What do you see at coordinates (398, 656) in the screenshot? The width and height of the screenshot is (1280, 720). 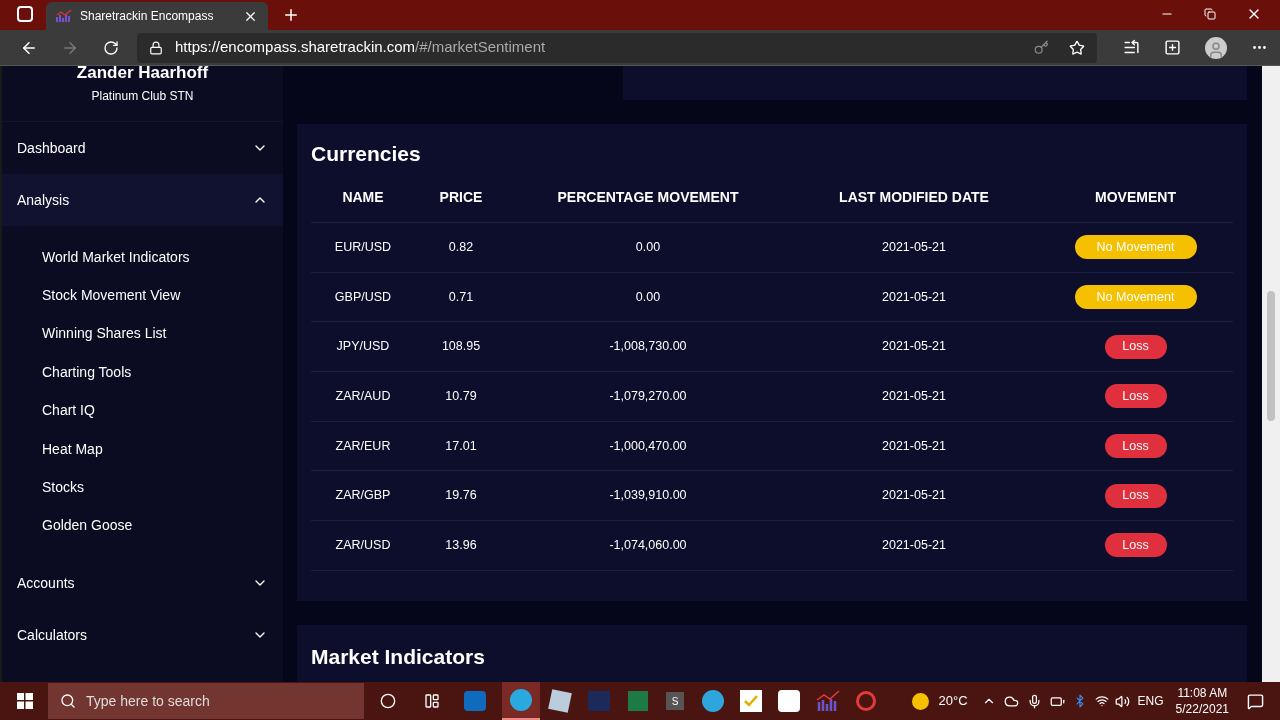 I see `card-title: Market Indicators` at bounding box center [398, 656].